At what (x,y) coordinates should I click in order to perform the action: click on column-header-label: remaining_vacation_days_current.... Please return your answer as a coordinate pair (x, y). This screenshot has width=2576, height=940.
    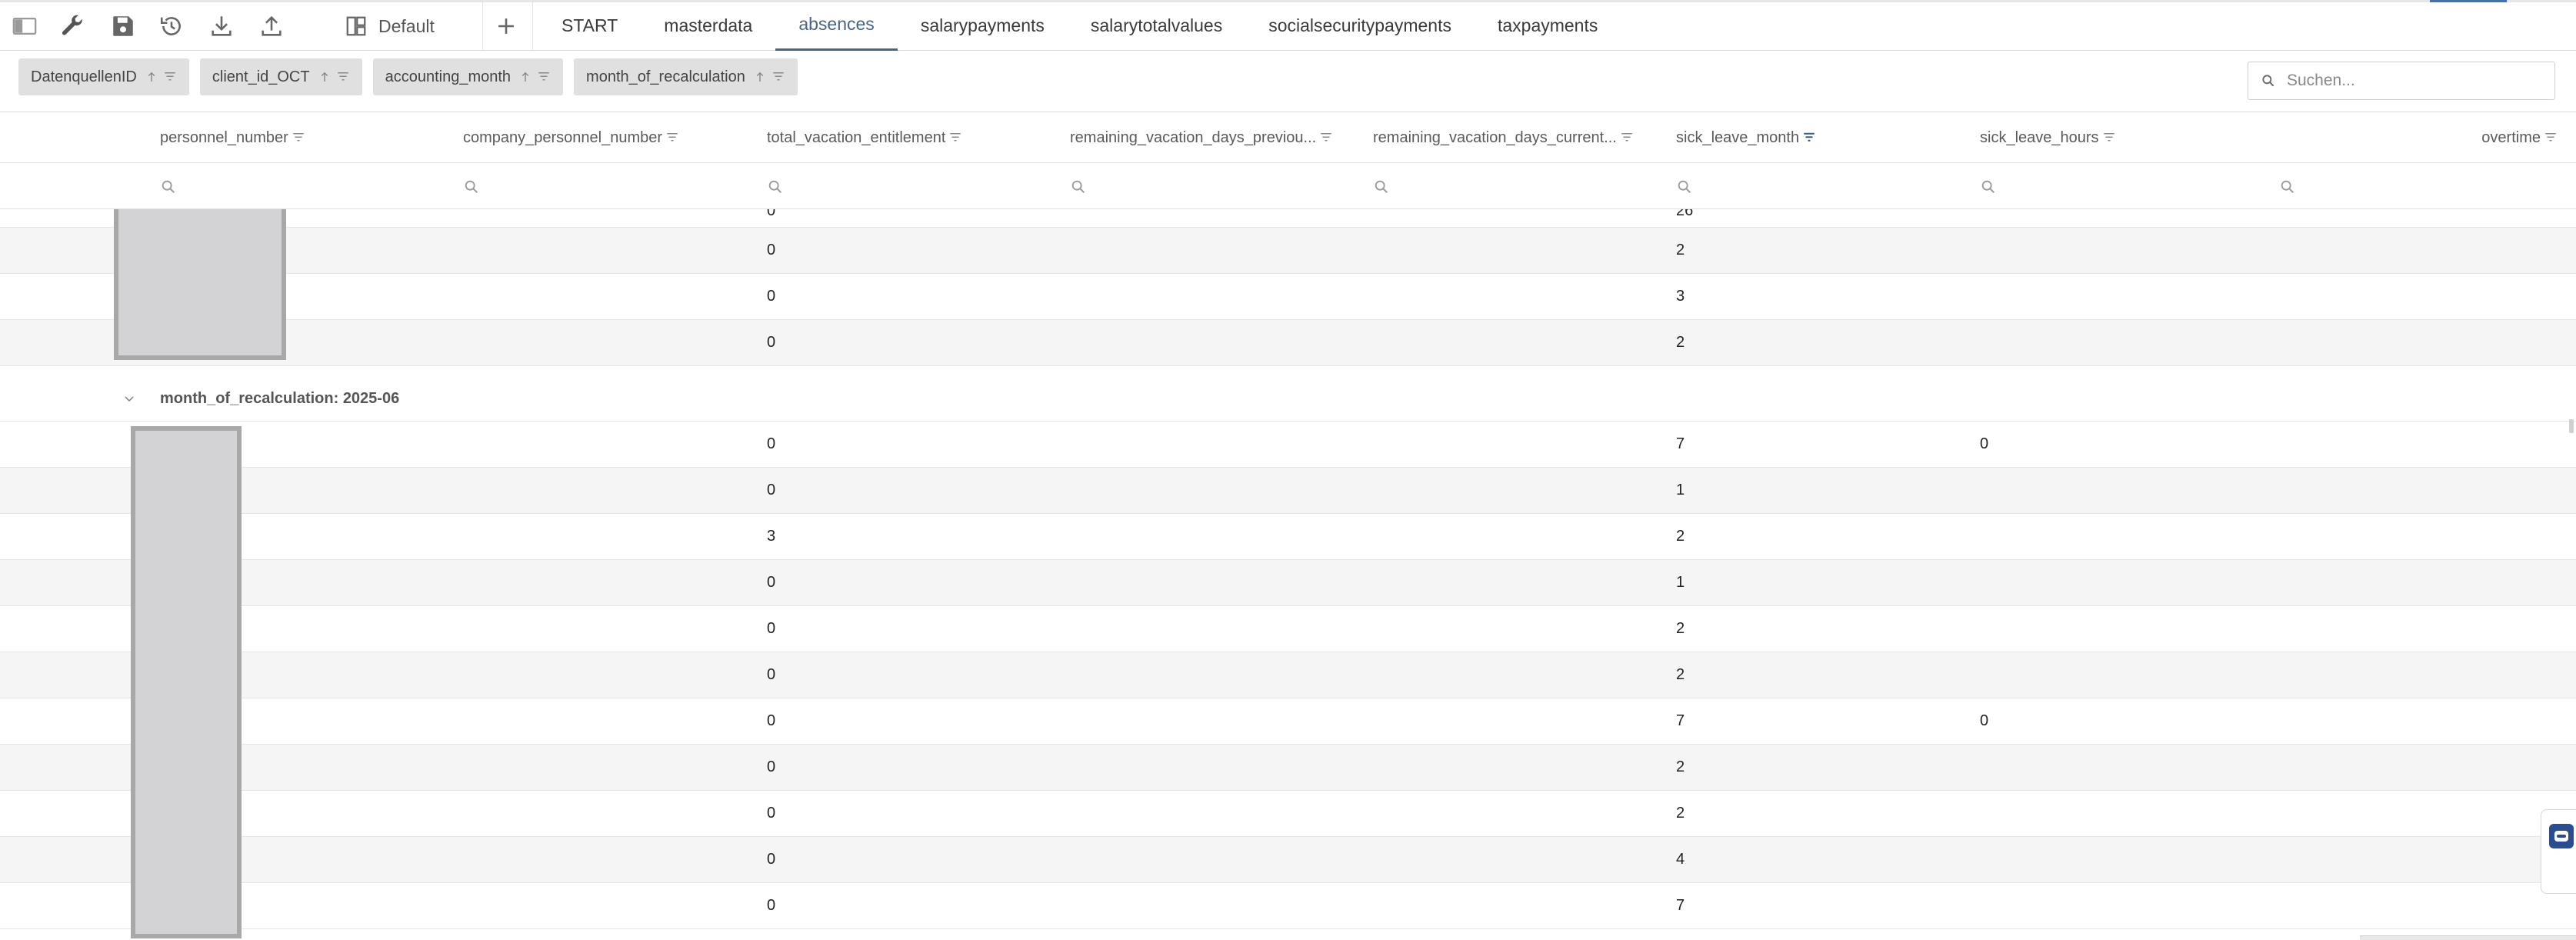
    Looking at the image, I should click on (1495, 137).